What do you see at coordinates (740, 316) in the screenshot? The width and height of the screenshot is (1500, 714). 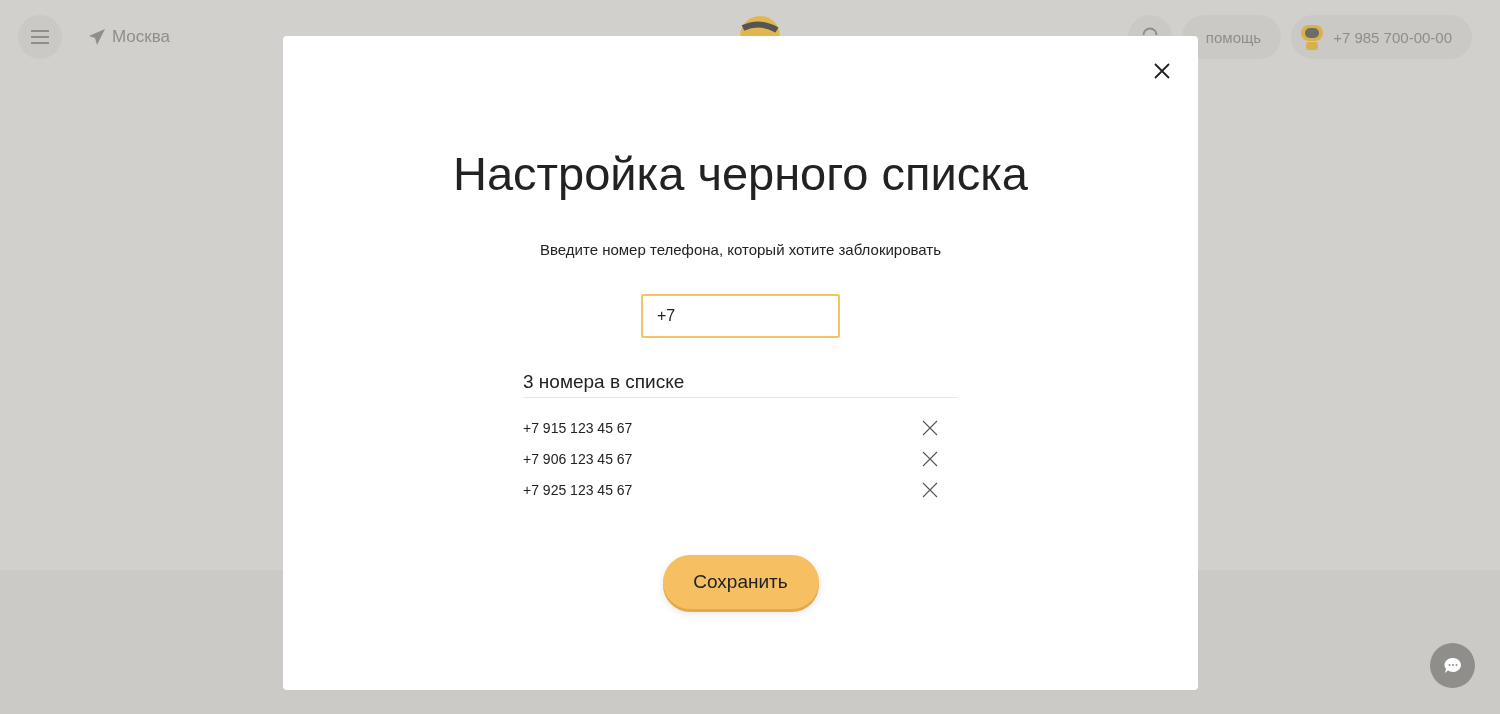 I see `phone-input-field: +7` at bounding box center [740, 316].